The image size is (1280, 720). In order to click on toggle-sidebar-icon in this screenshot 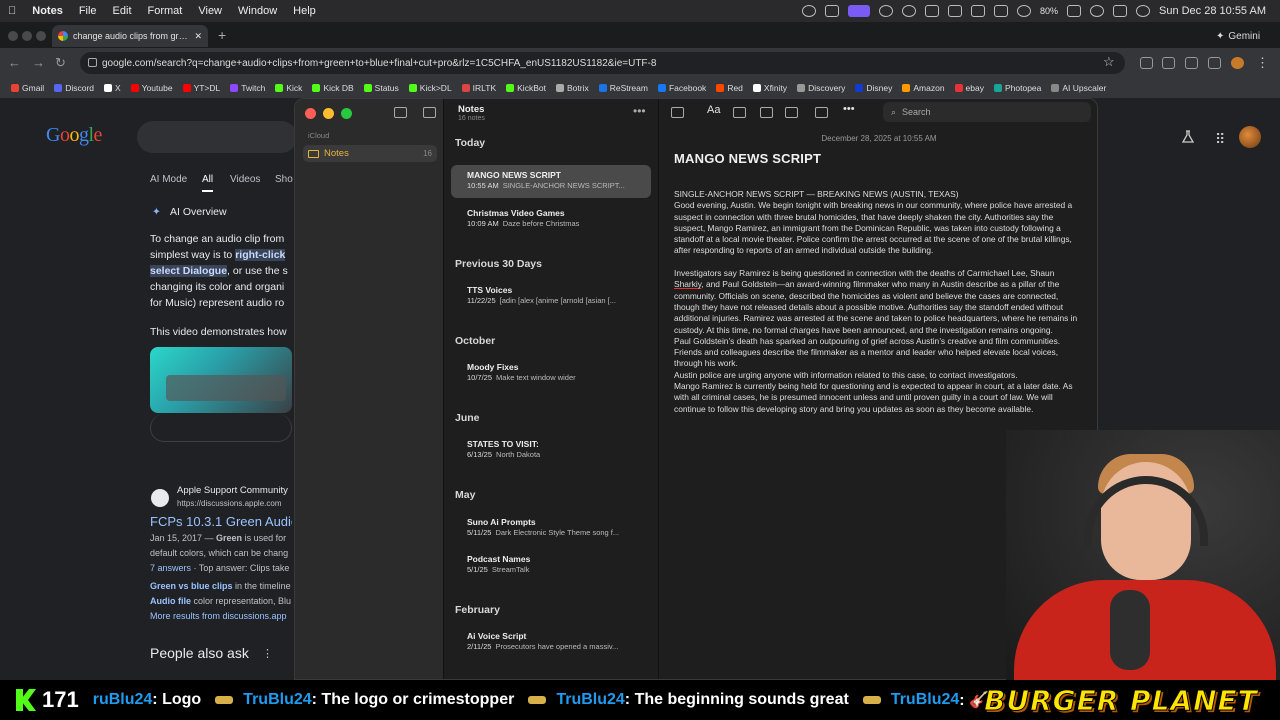, I will do `click(429, 112)`.